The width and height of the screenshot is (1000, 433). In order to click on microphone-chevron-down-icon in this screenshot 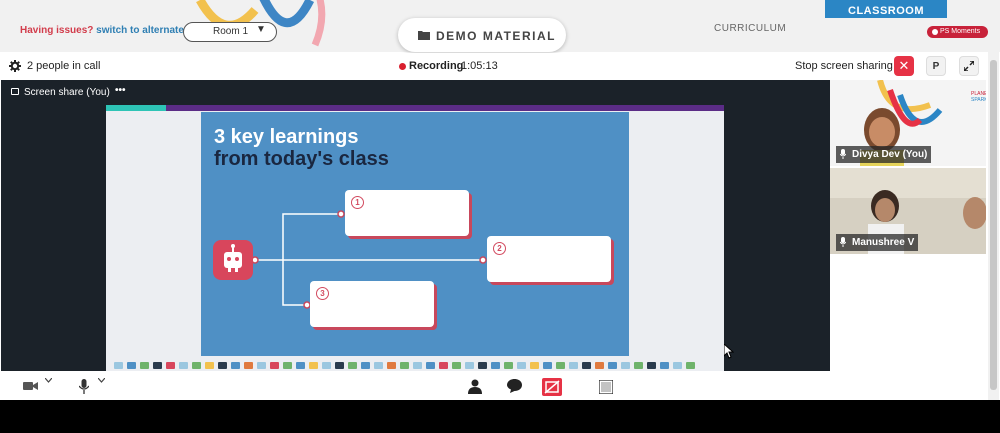, I will do `click(101, 380)`.